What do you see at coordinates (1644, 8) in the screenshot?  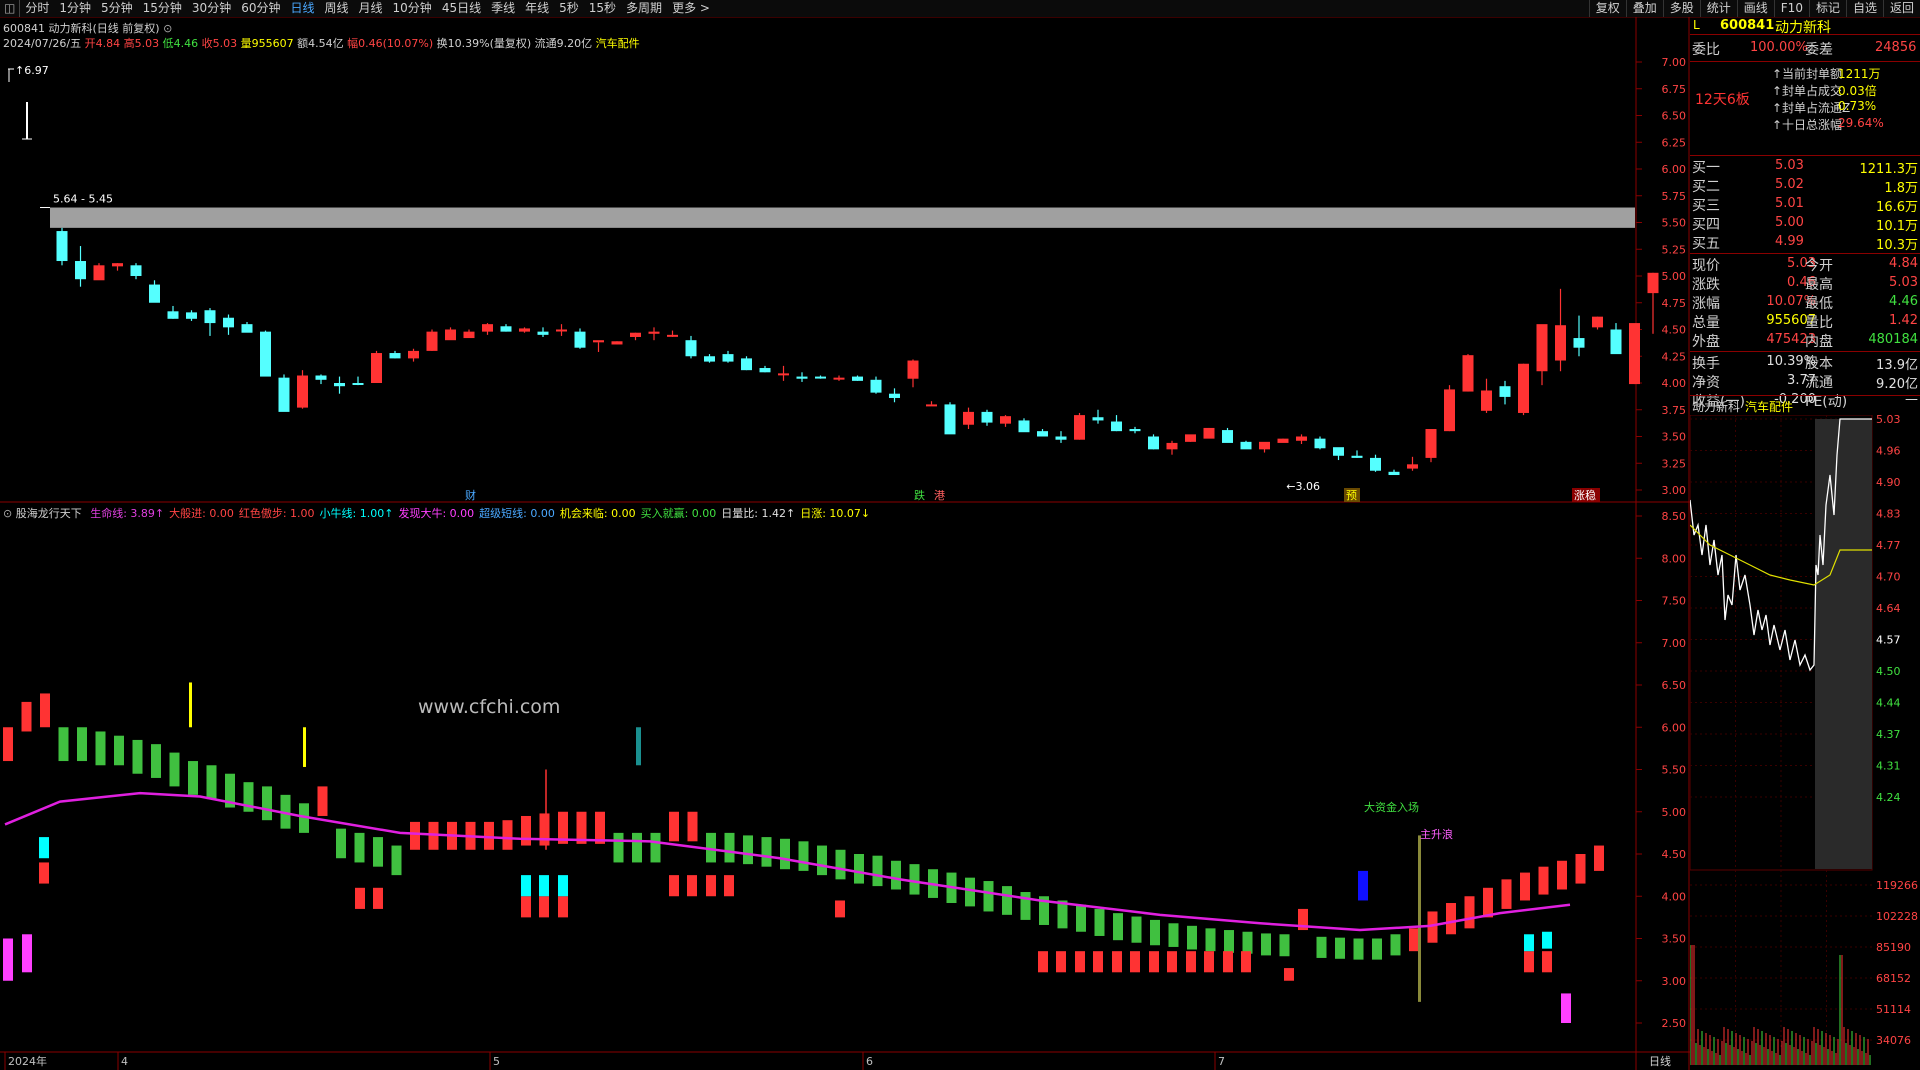 I see `tool-button-1: 叠加` at bounding box center [1644, 8].